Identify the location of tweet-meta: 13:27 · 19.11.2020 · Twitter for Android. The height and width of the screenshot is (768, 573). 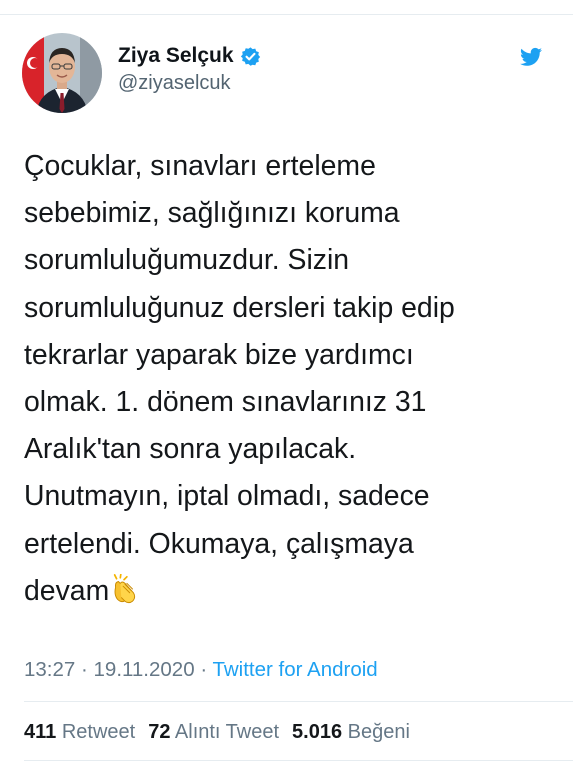
(201, 670).